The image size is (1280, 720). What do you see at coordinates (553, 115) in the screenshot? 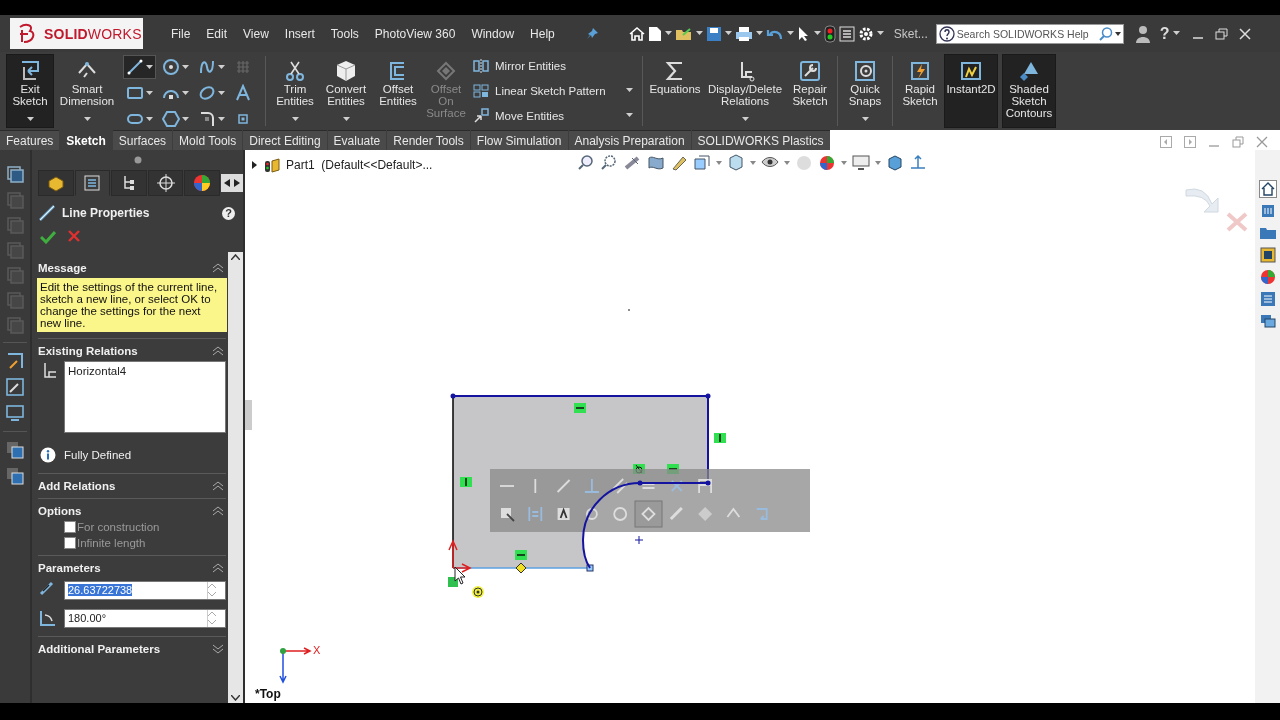
I see `ribbon-button: Move Entities` at bounding box center [553, 115].